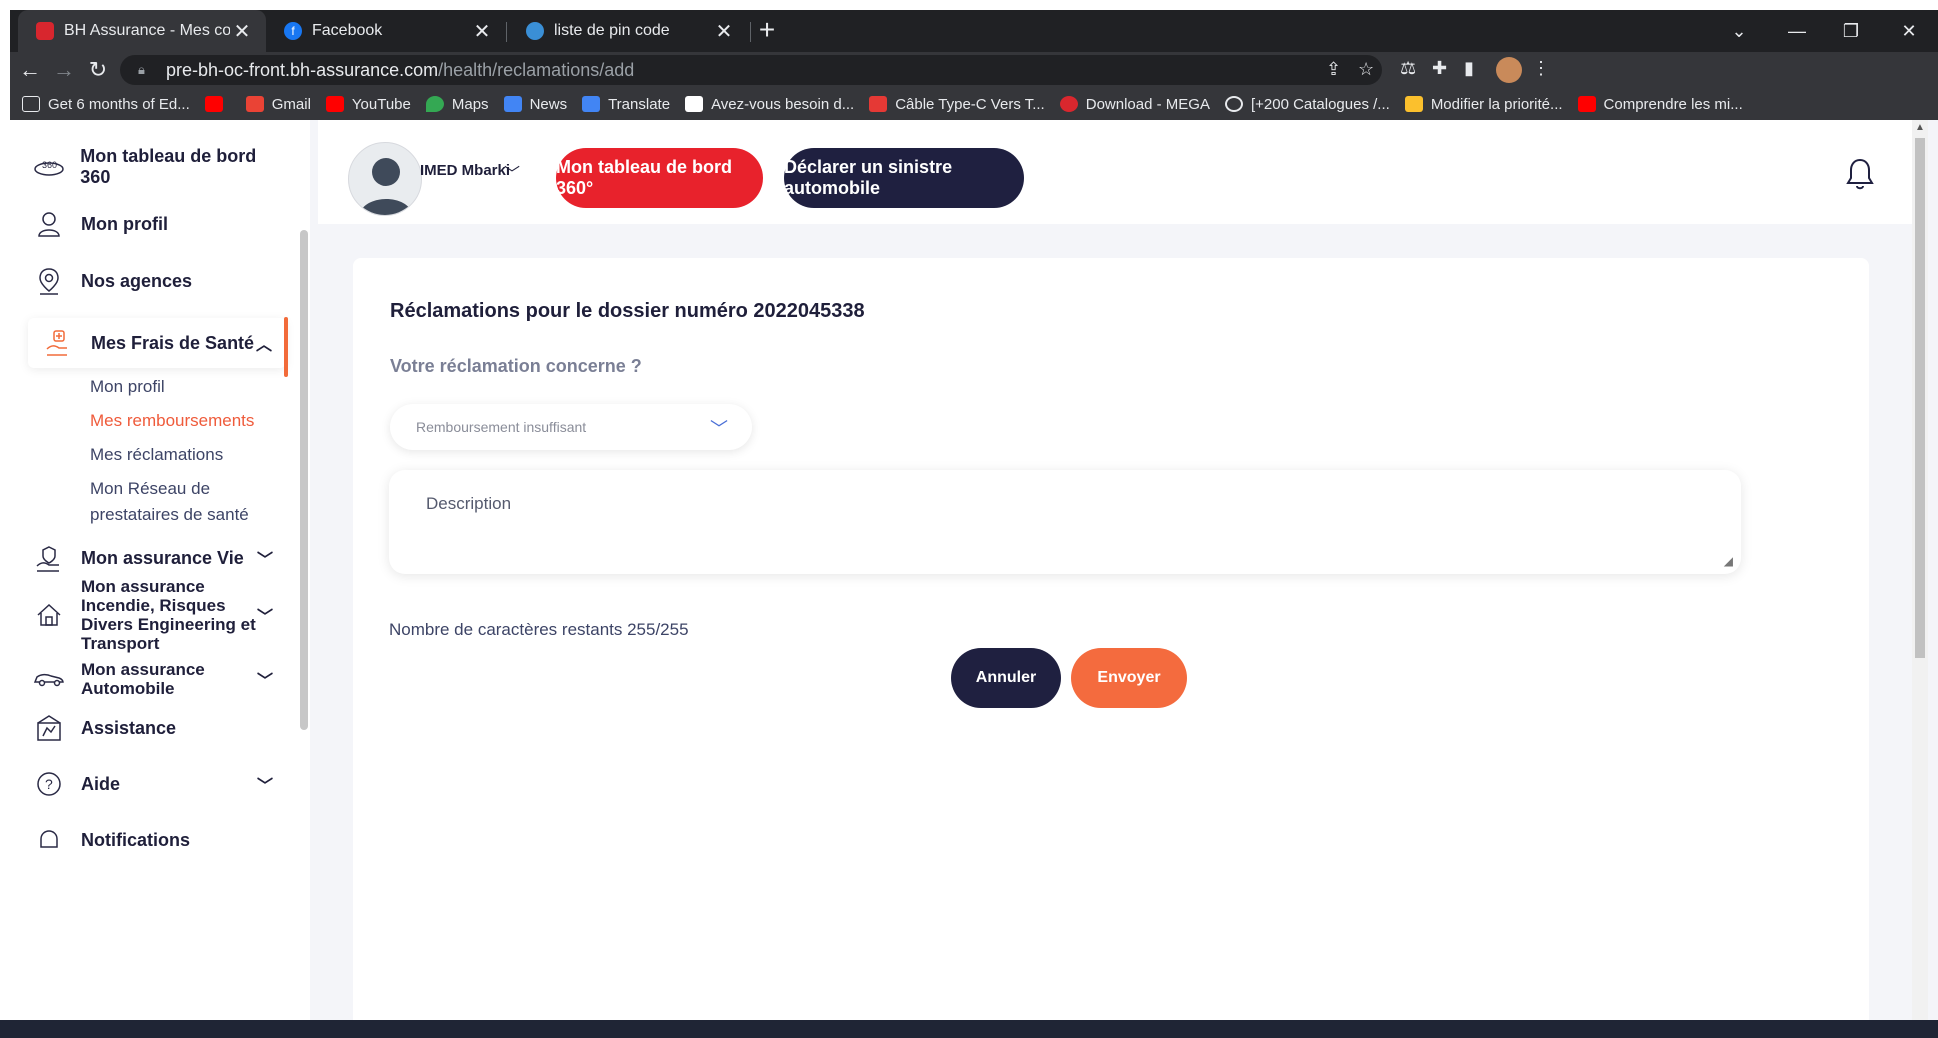  Describe the element at coordinates (465, 170) in the screenshot. I see `username: IMED Mbarki` at that location.